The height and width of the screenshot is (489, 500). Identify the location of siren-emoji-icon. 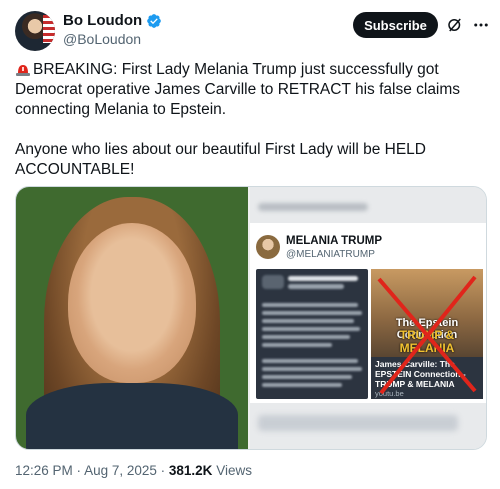
(23, 70).